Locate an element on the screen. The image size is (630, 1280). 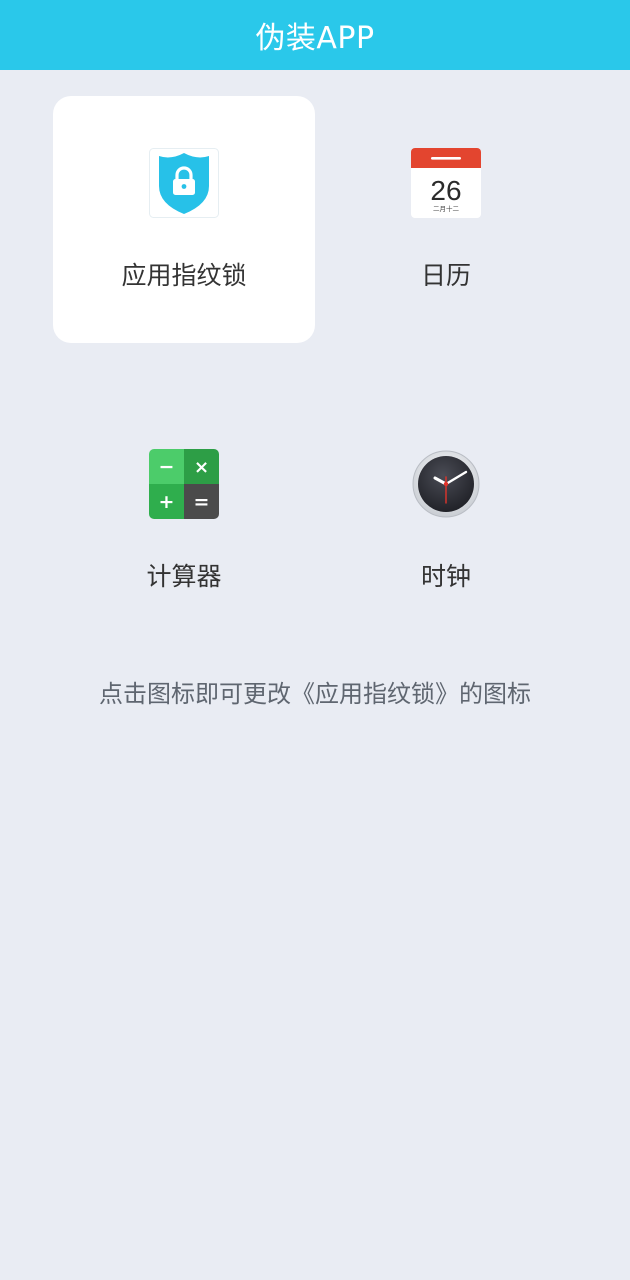
clock-icon is located at coordinates (446, 484).